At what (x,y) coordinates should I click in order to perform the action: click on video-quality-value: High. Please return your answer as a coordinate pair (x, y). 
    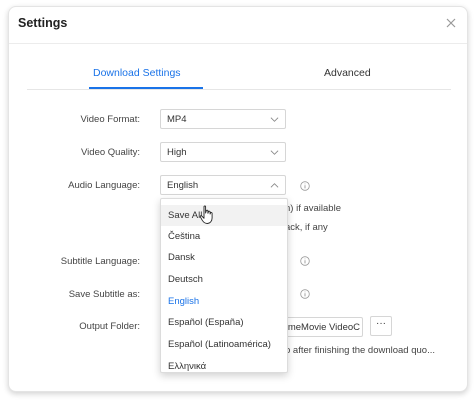
    Looking at the image, I should click on (177, 152).